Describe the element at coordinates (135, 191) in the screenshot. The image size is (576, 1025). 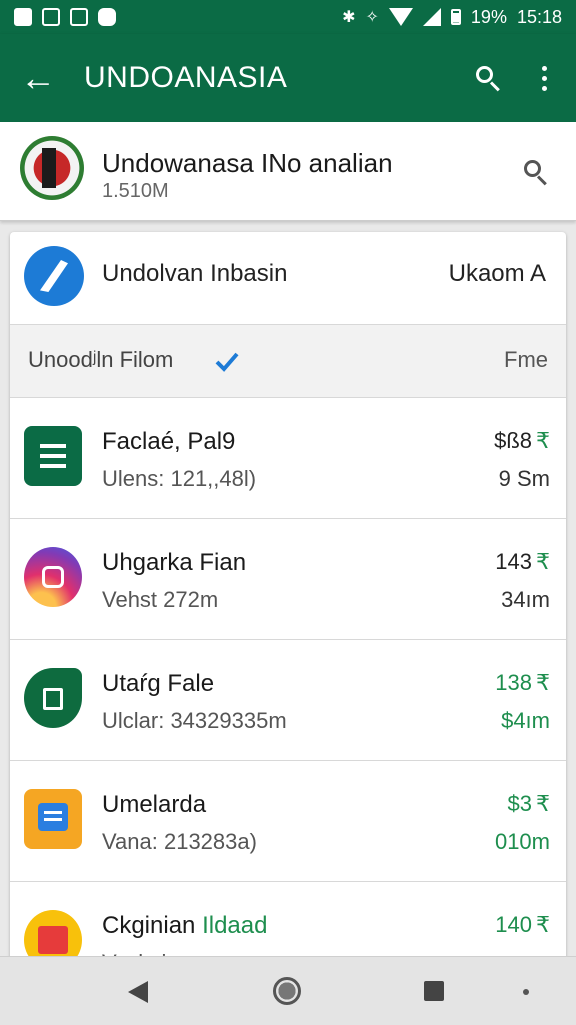
I see `profile-subtitle: 1.510M` at that location.